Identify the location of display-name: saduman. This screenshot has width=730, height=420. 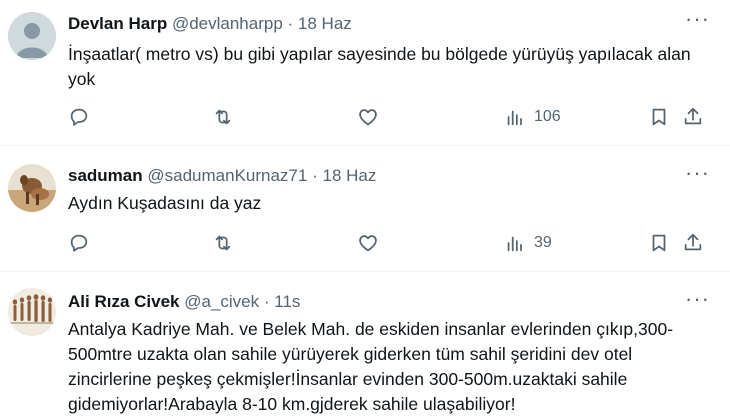
(105, 175).